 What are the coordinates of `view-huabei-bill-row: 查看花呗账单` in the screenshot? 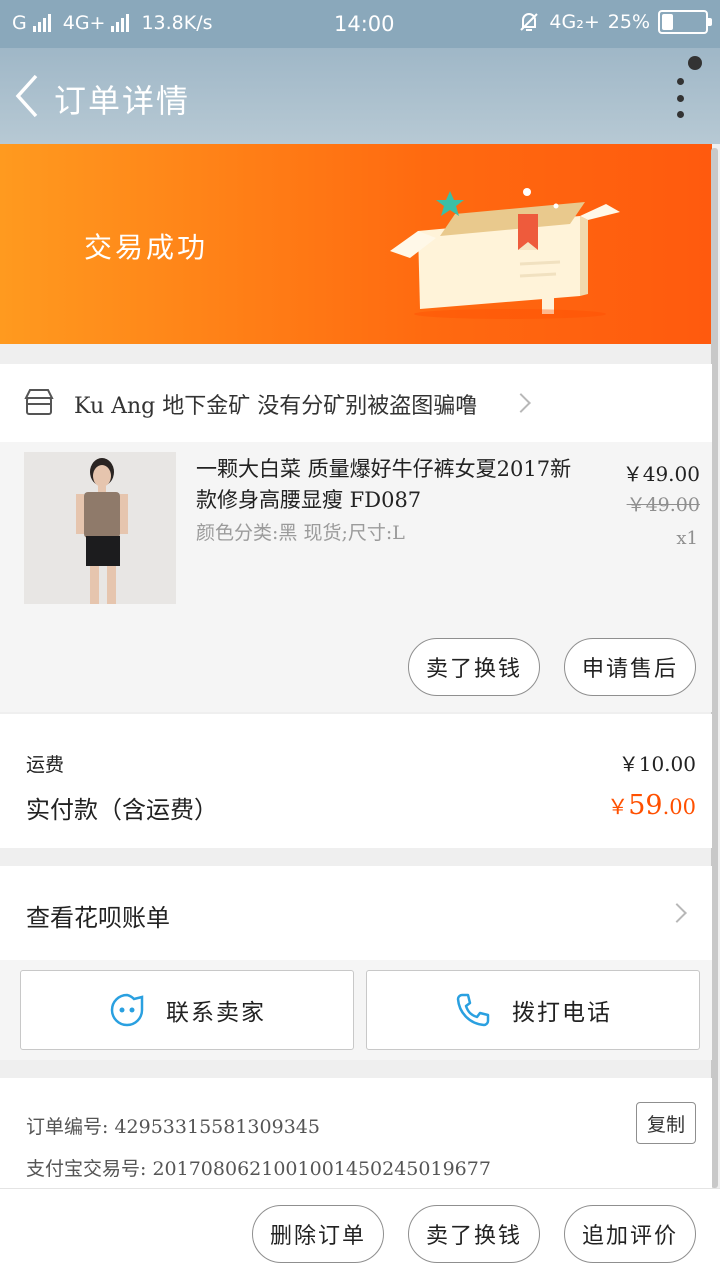 It's located at (356, 913).